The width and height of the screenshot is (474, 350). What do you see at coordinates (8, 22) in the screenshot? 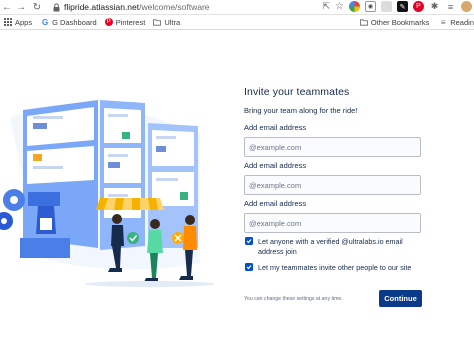
I see `apps-grid-icon` at bounding box center [8, 22].